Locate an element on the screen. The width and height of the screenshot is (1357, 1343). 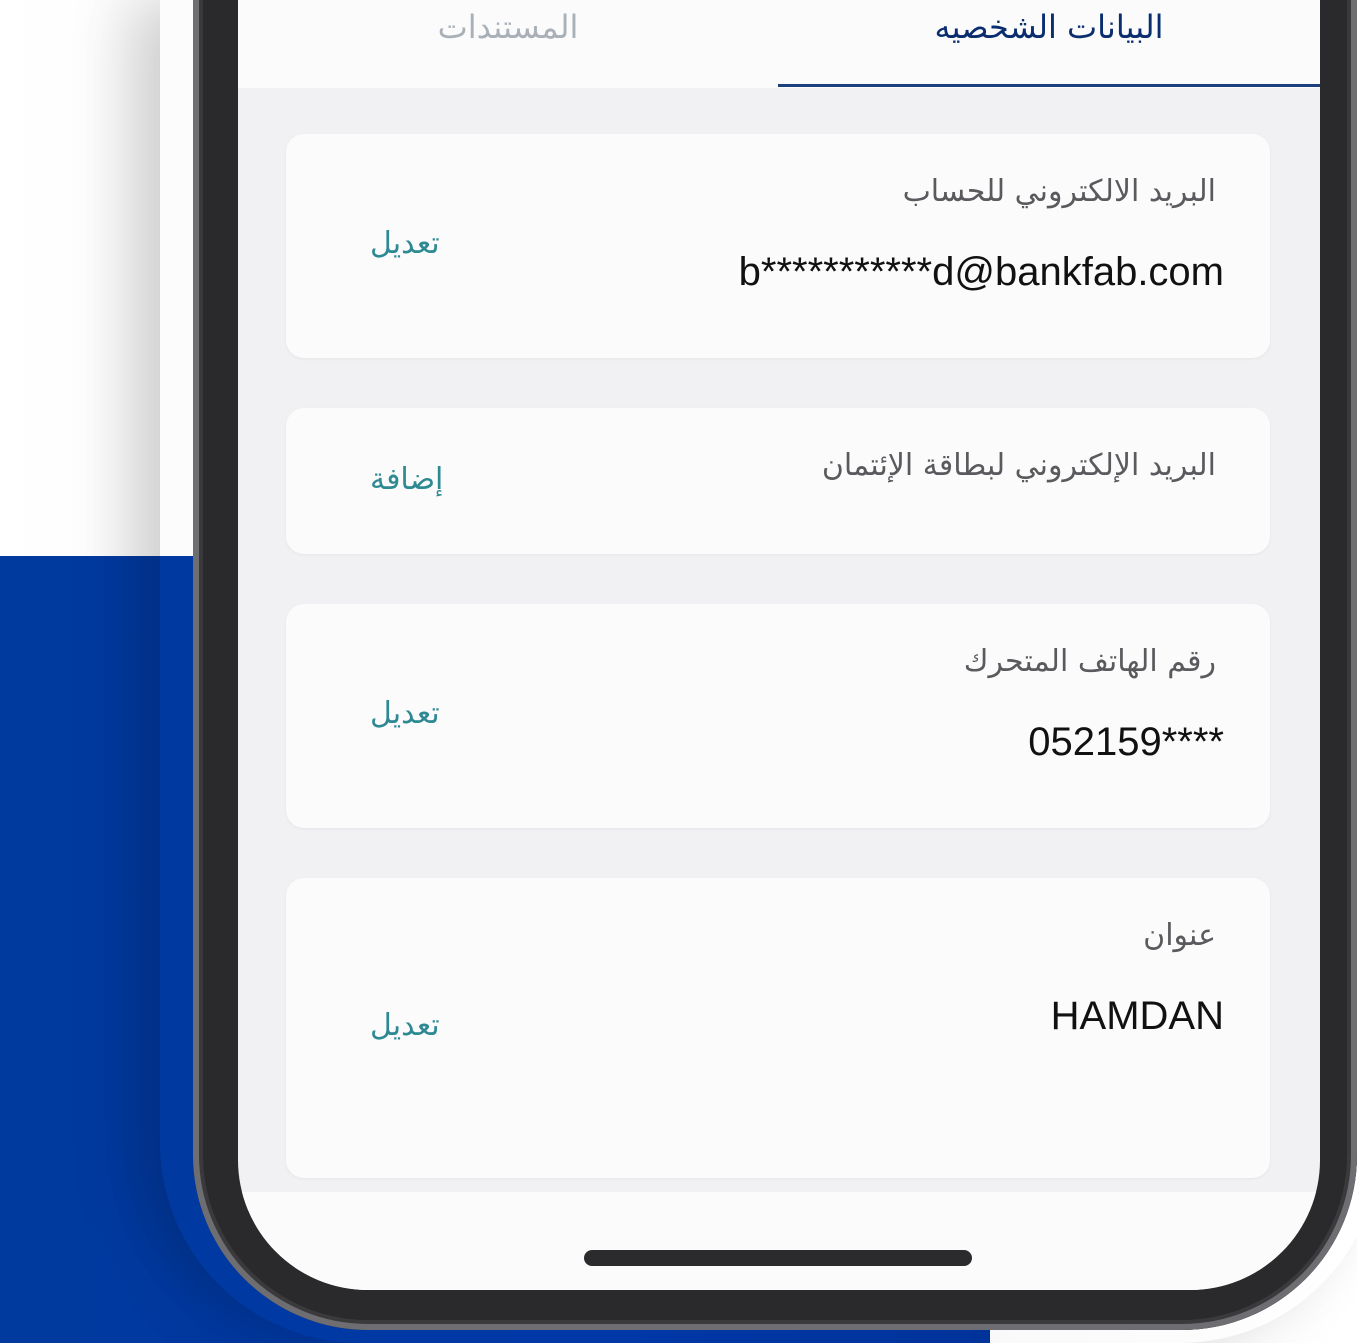
credit-card-email-card: البريد الإلكتروني لبطاقة الإئتمان إضافة is located at coordinates (778, 481).